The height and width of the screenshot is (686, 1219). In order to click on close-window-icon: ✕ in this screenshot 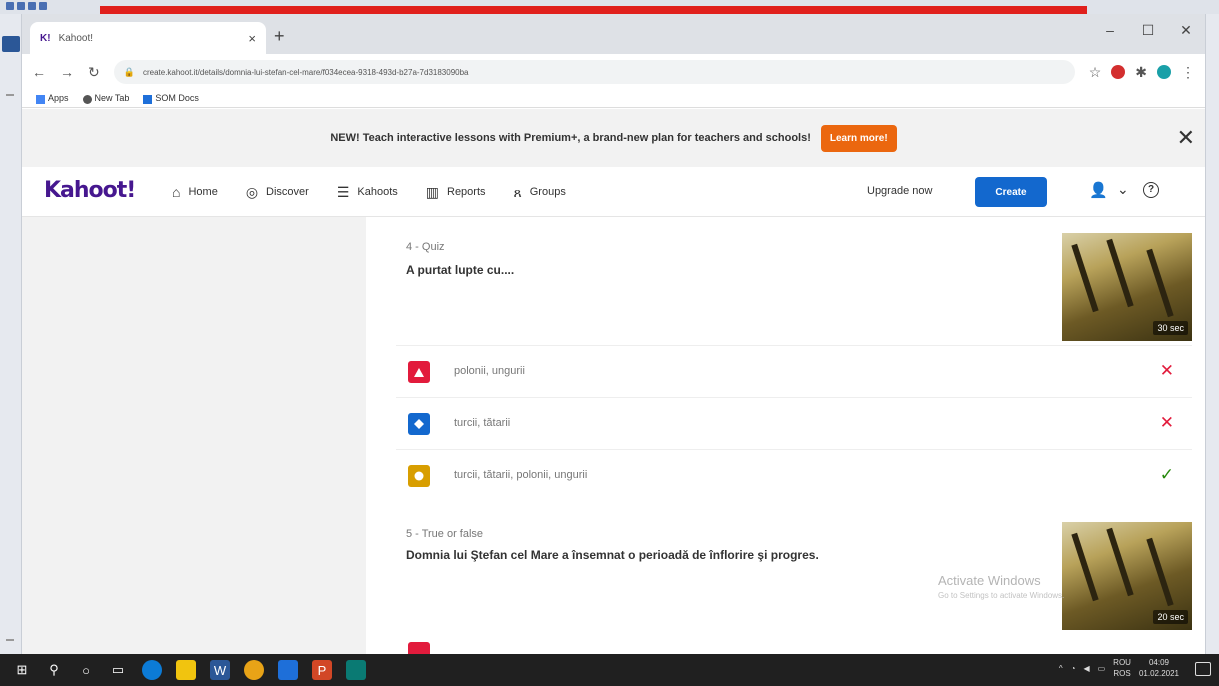, I will do `click(1186, 30)`.